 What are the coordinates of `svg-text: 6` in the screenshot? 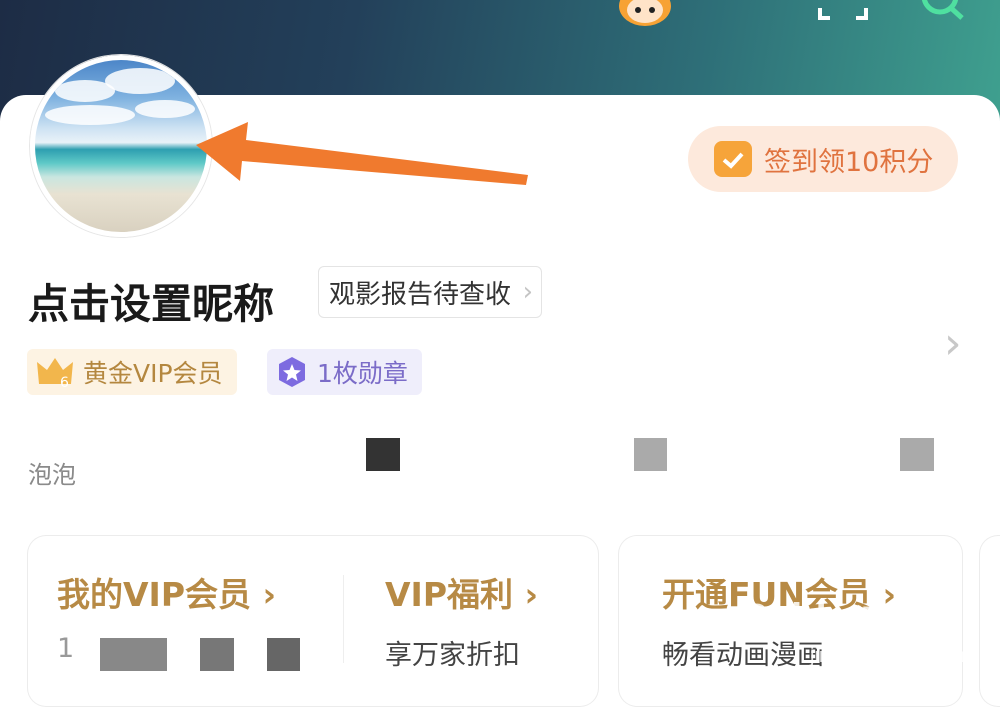 It's located at (64, 382).